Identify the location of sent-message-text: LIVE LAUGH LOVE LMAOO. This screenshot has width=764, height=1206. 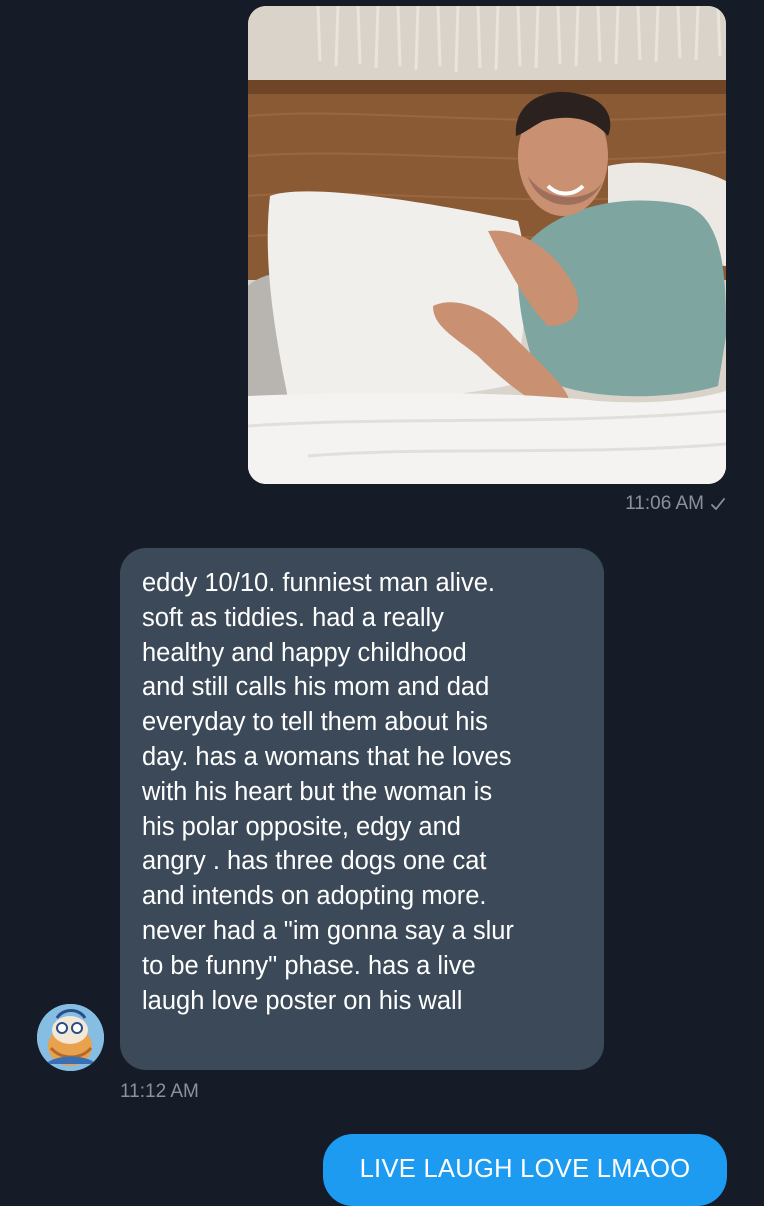
(525, 1169).